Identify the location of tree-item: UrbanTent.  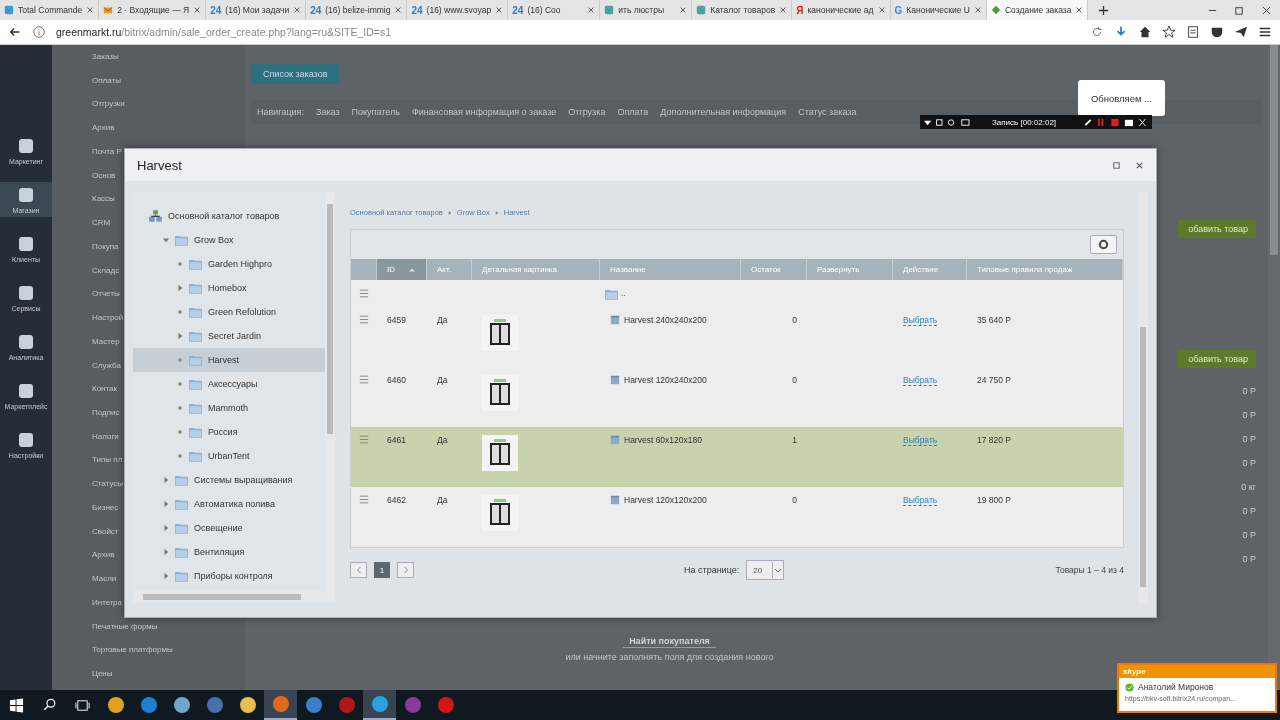
(229, 456).